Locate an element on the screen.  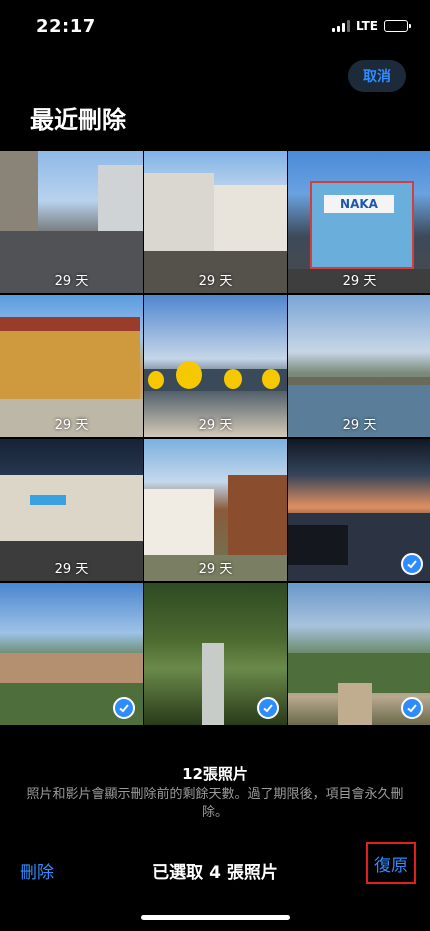
page-title: 最近刪除 is located at coordinates (78, 120).